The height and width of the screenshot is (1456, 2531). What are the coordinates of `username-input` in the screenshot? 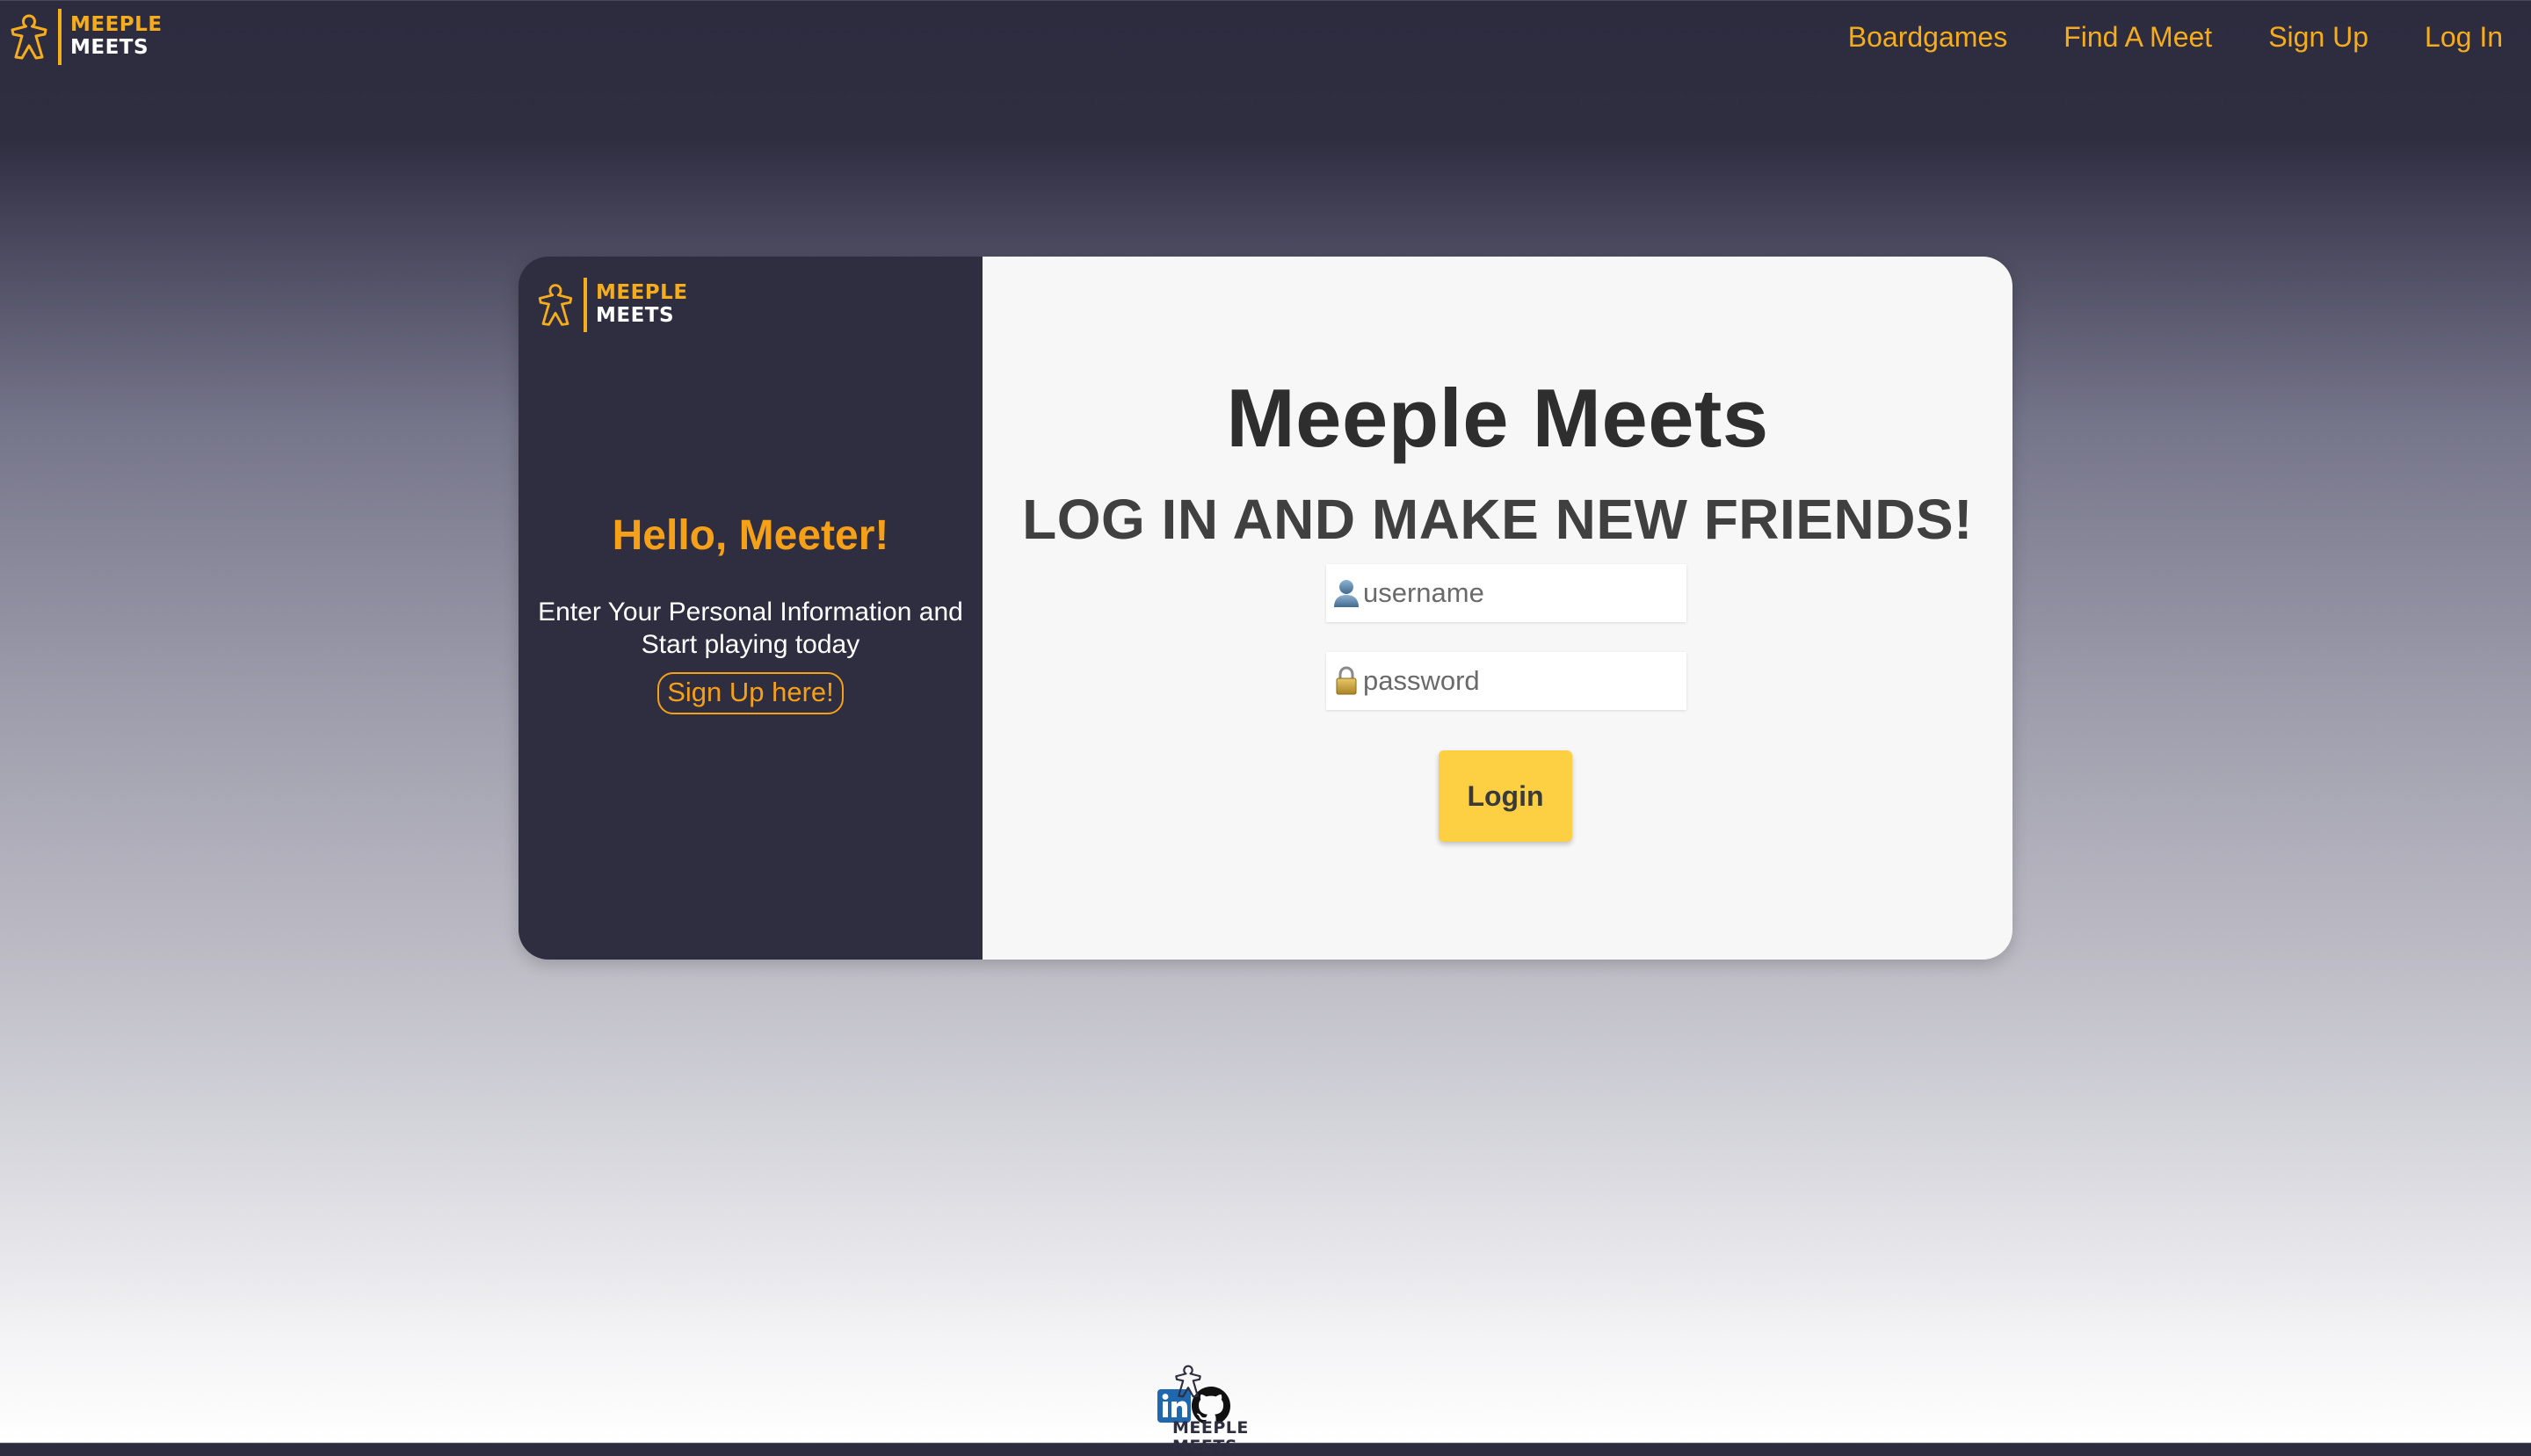 It's located at (1520, 593).